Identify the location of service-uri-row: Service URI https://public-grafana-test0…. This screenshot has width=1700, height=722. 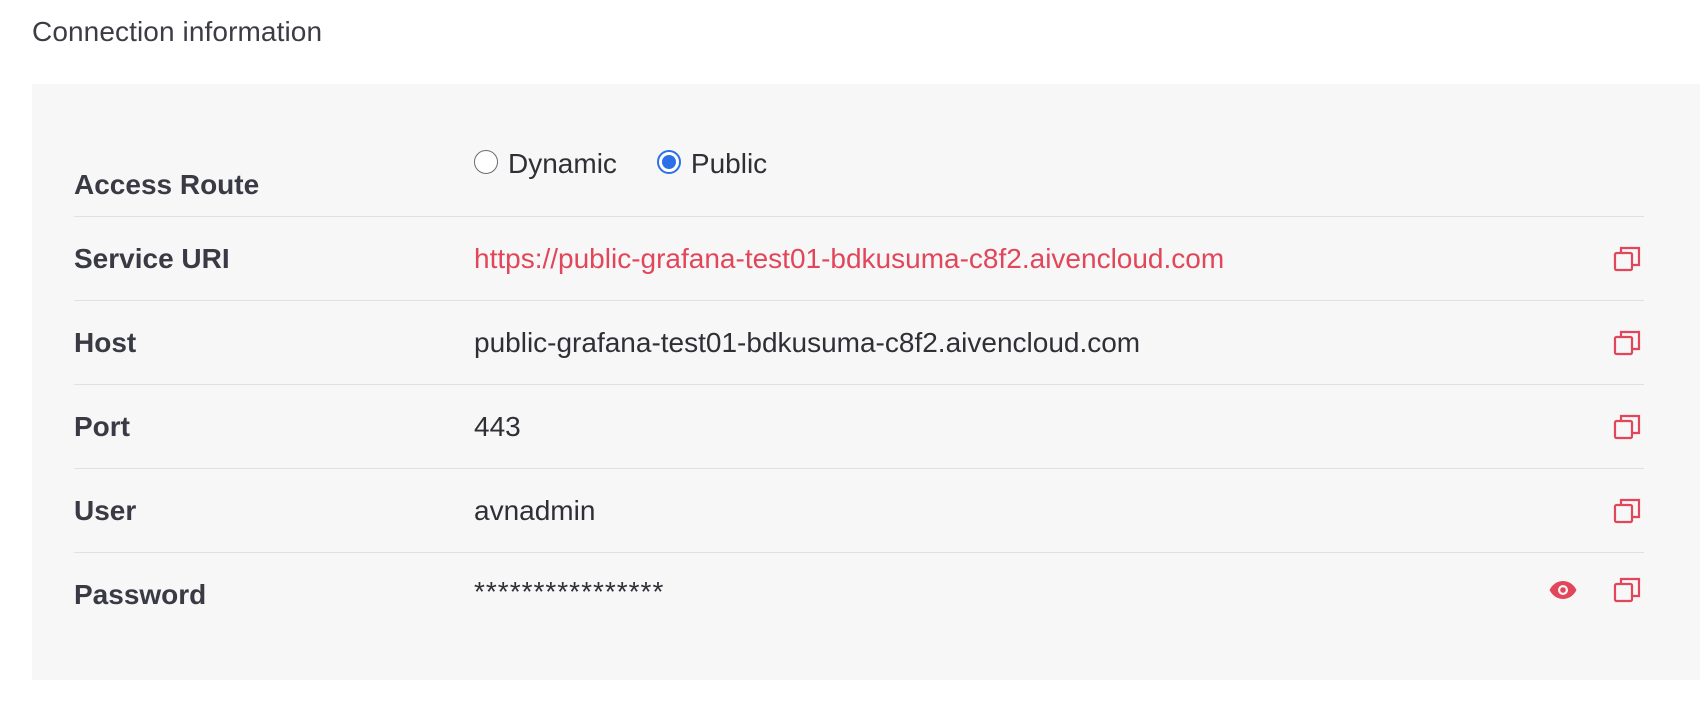
(859, 259).